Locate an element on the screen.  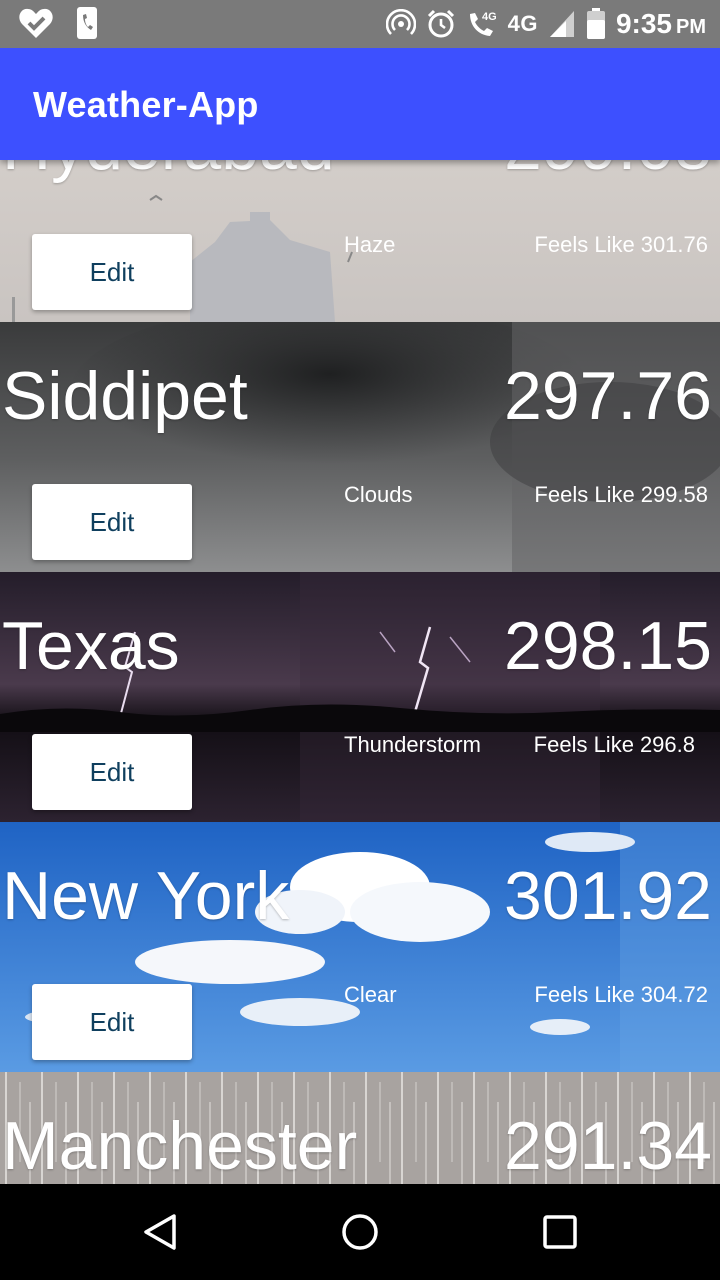
temperature: 301.92 is located at coordinates (608, 896).